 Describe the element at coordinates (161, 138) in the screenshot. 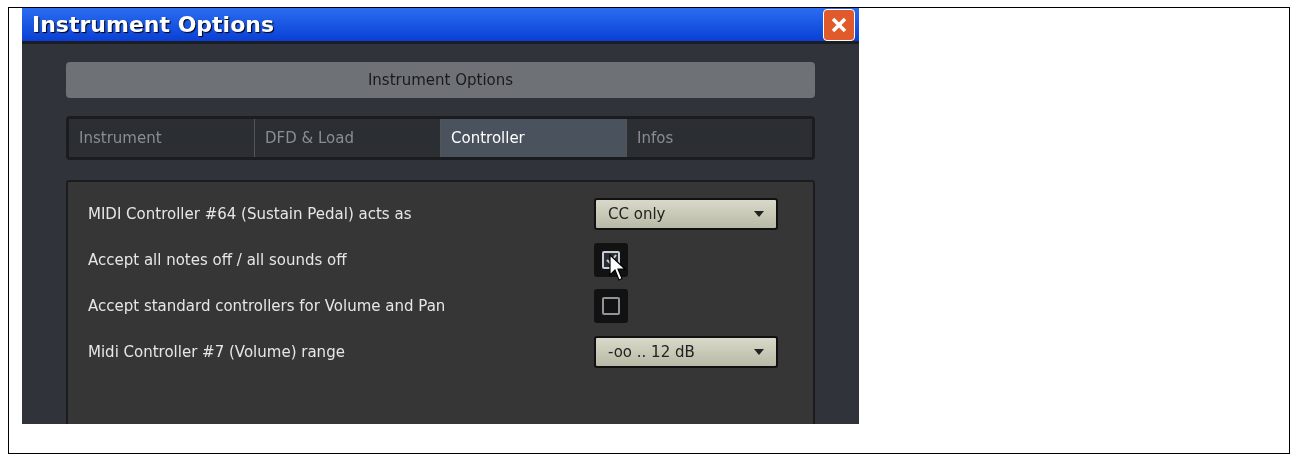

I see `tab: Instrument` at that location.